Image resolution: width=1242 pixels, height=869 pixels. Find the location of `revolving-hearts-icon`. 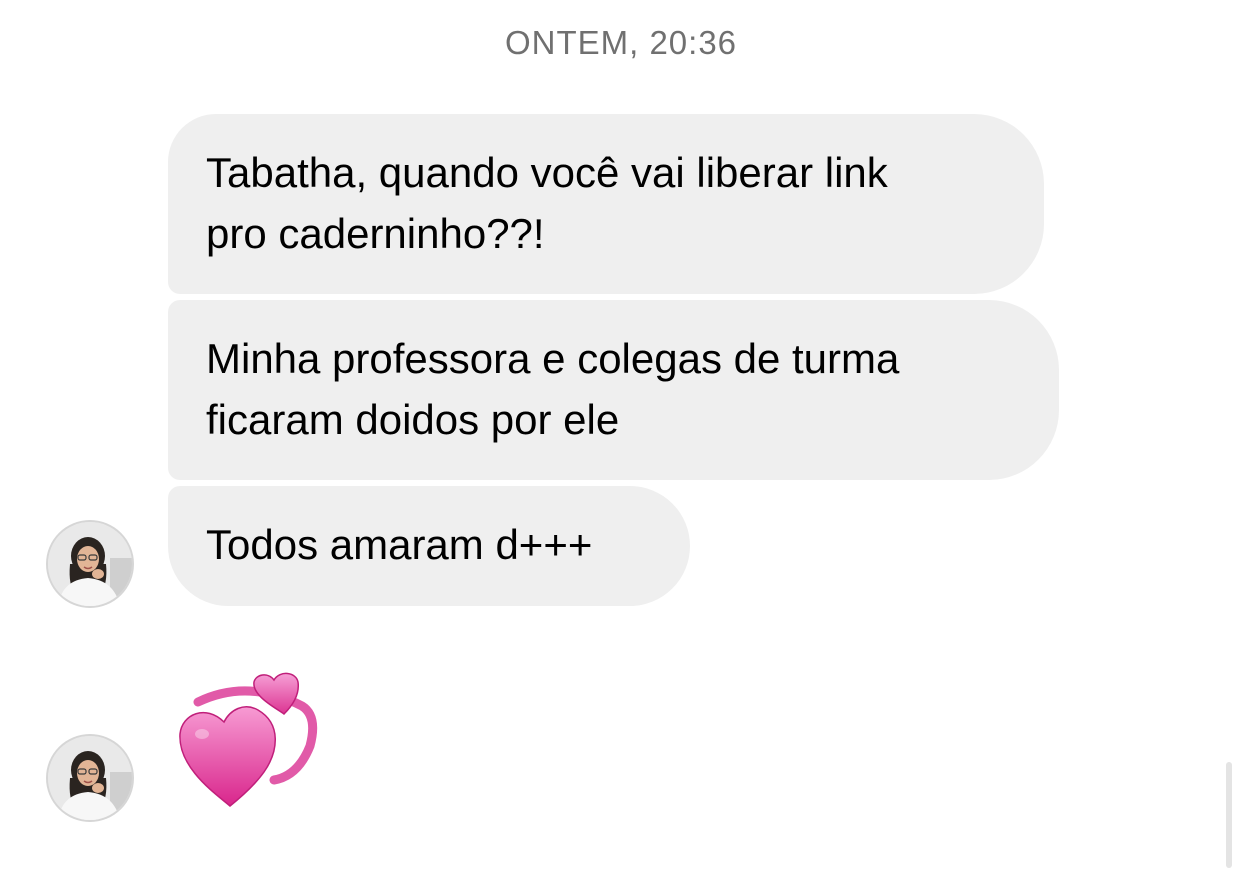

revolving-hearts-icon is located at coordinates (248, 740).